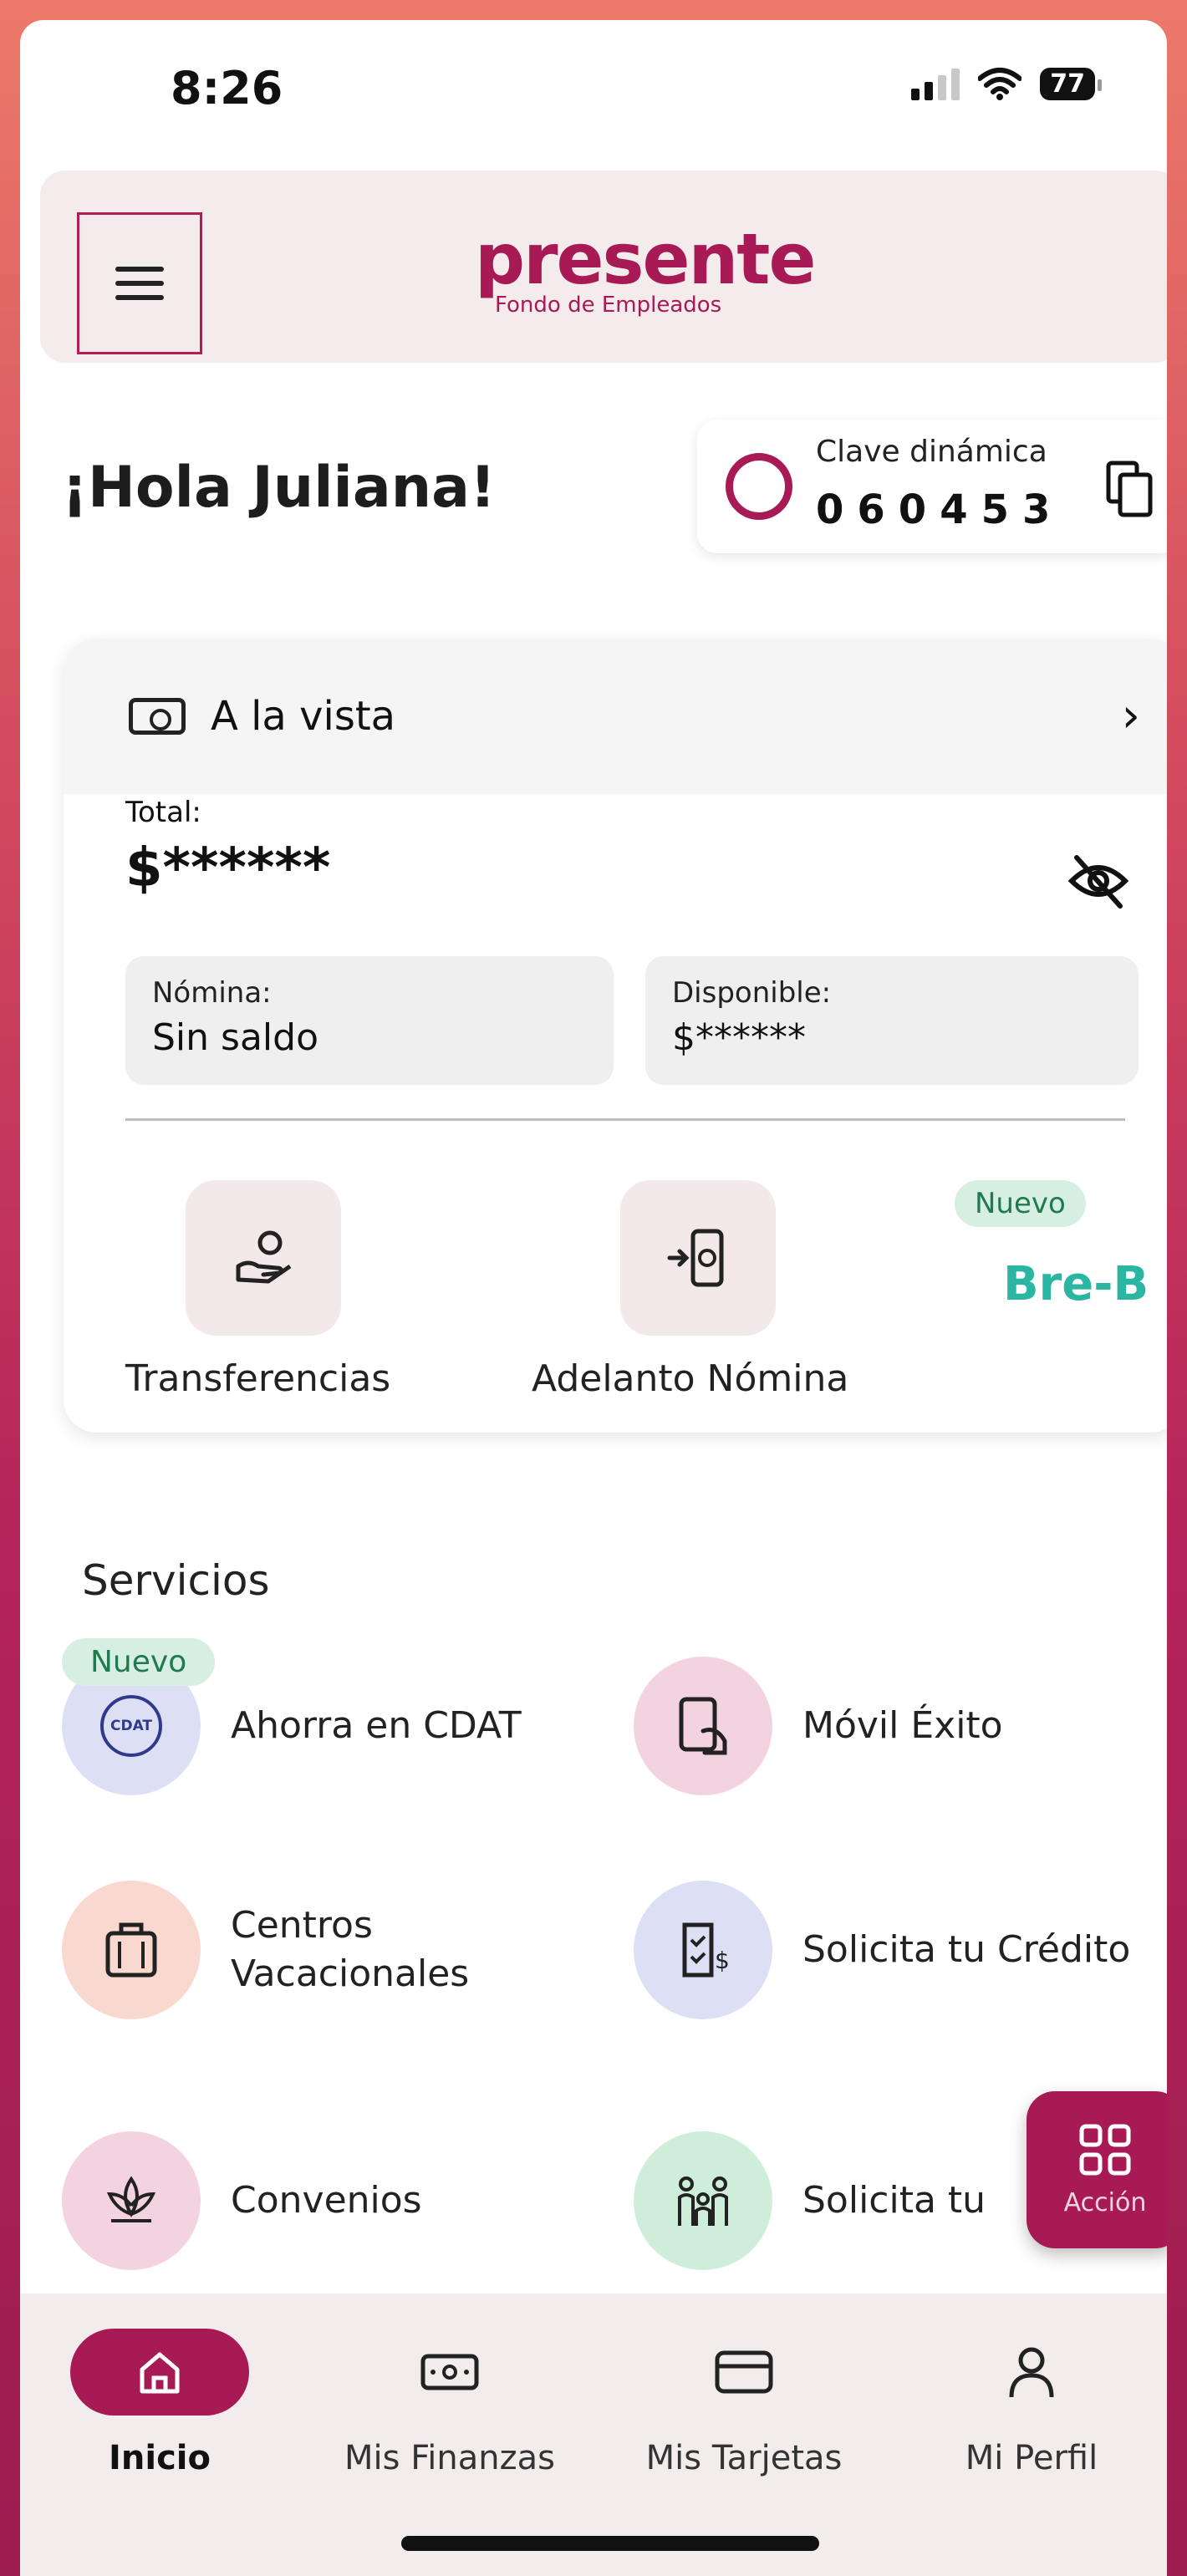  I want to click on service-label: Ahorra en CDAT, so click(376, 1725).